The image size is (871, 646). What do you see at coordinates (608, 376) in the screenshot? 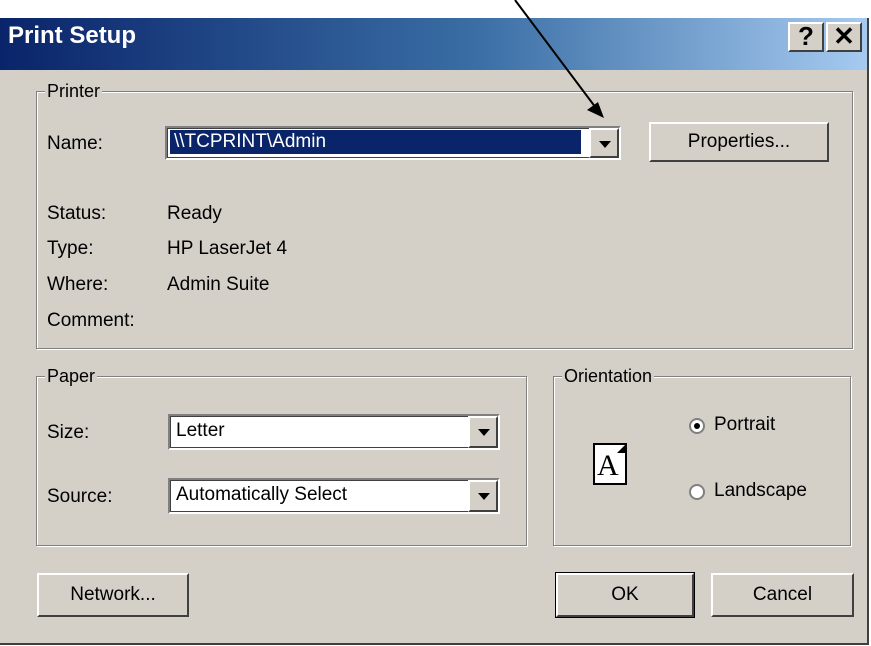
I see `orientation-group-label: Orientation` at bounding box center [608, 376].